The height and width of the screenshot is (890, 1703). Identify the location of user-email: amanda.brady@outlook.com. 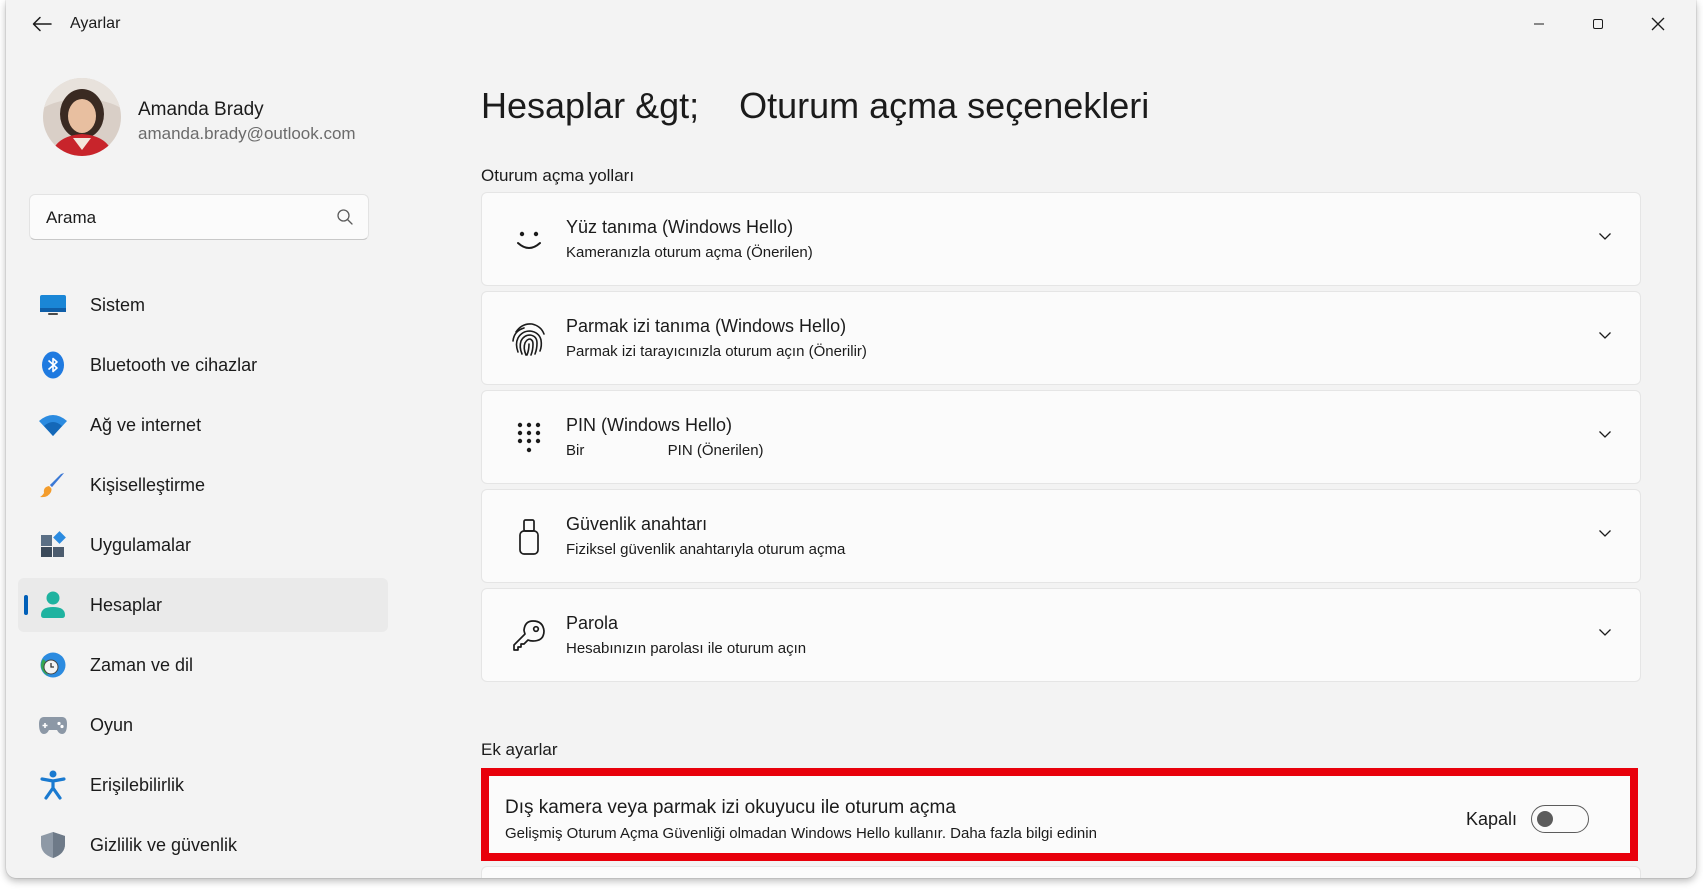
(247, 133).